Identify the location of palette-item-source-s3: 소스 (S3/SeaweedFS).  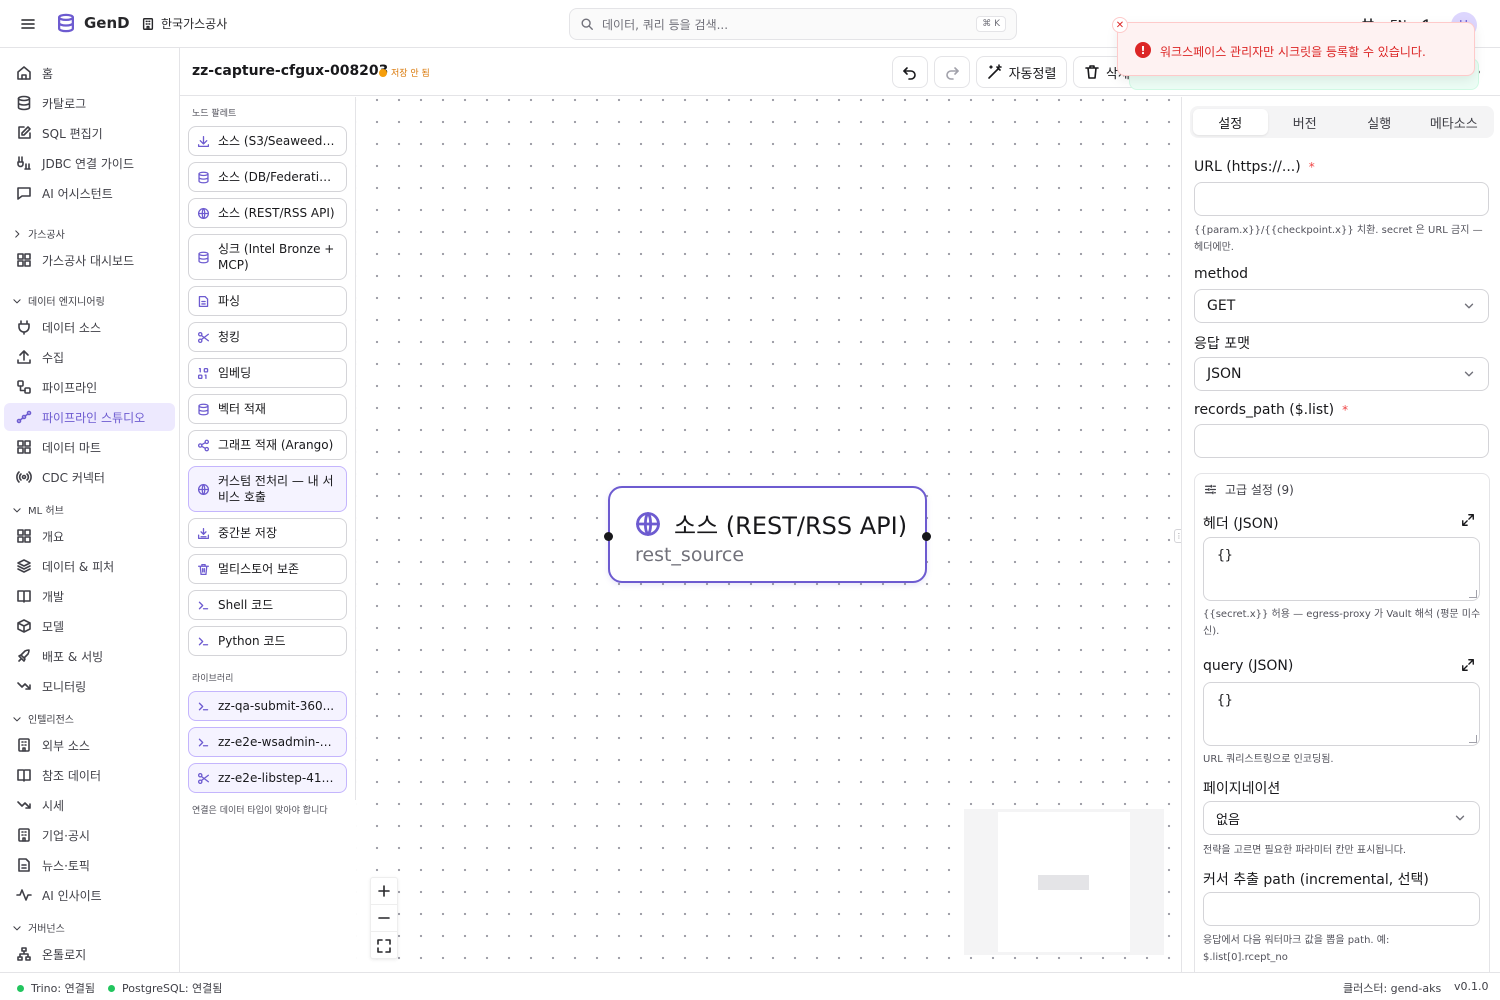
(267, 141).